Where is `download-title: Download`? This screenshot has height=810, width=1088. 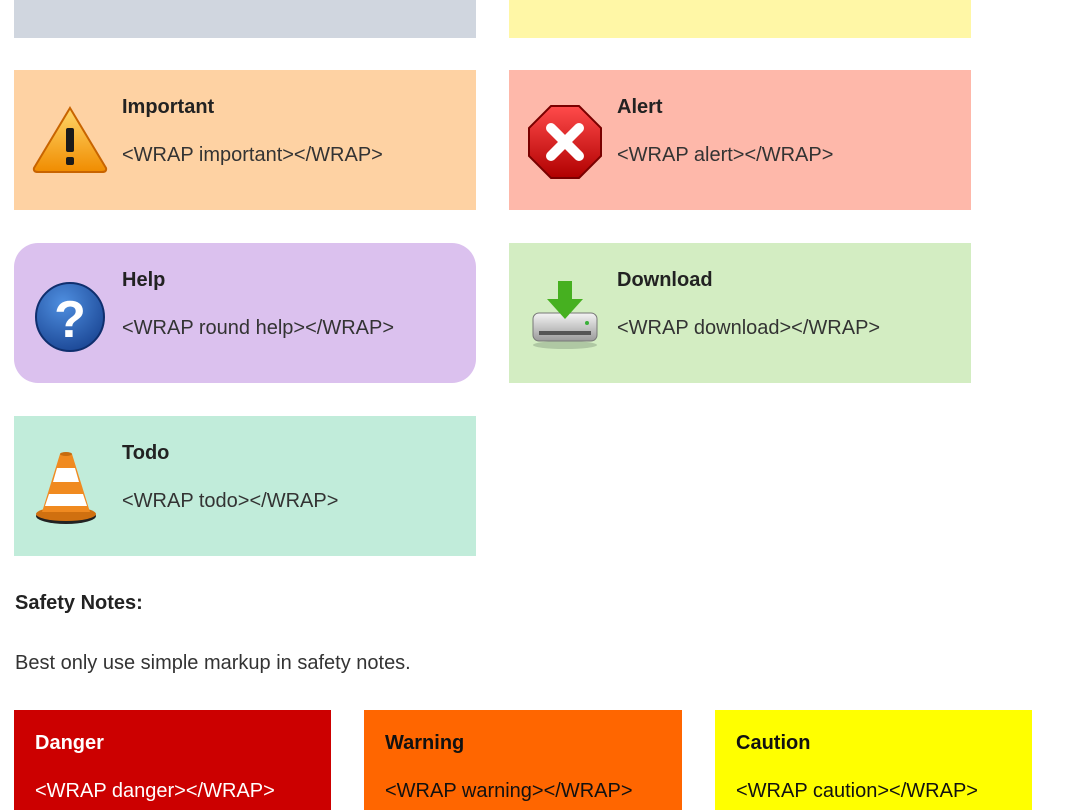
download-title: Download is located at coordinates (665, 280).